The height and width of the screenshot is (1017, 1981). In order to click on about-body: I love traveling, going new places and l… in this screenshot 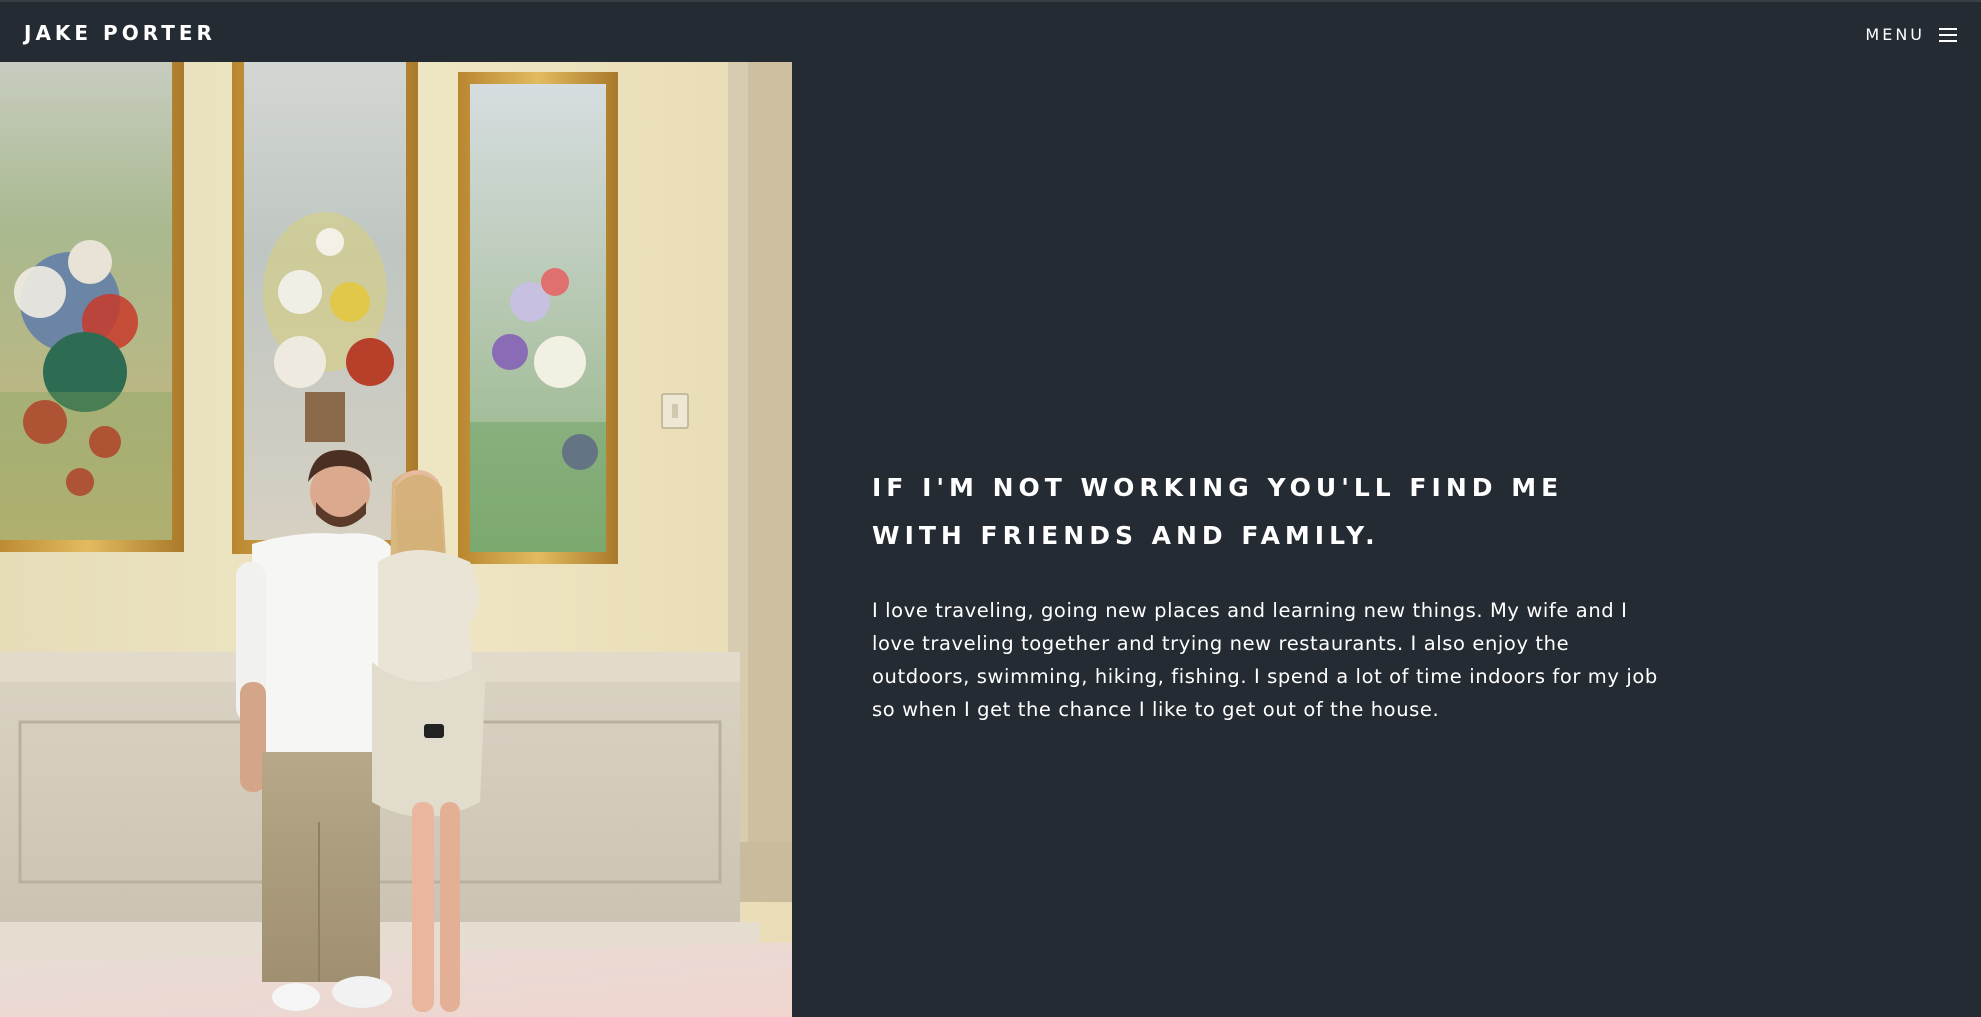, I will do `click(1265, 660)`.